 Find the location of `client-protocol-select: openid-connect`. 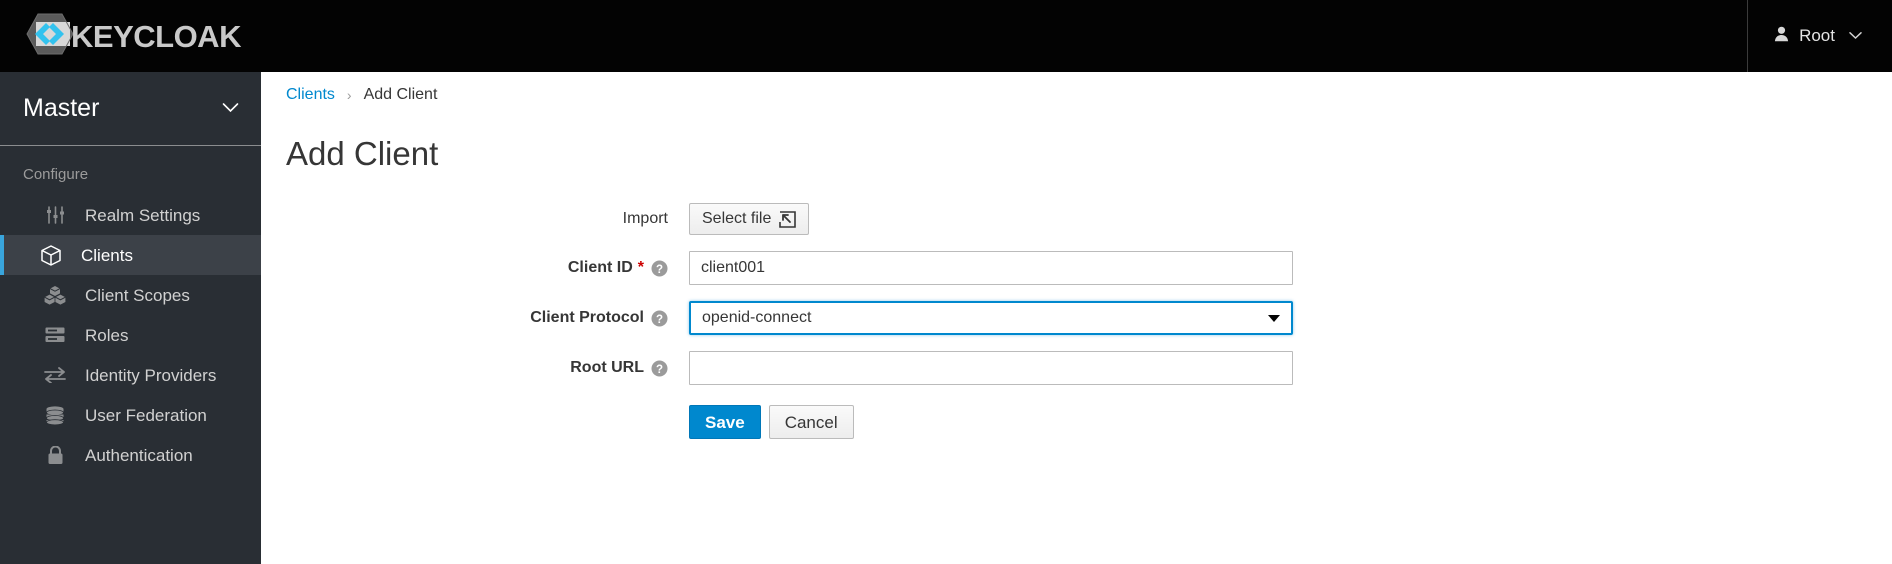

client-protocol-select: openid-connect is located at coordinates (991, 318).